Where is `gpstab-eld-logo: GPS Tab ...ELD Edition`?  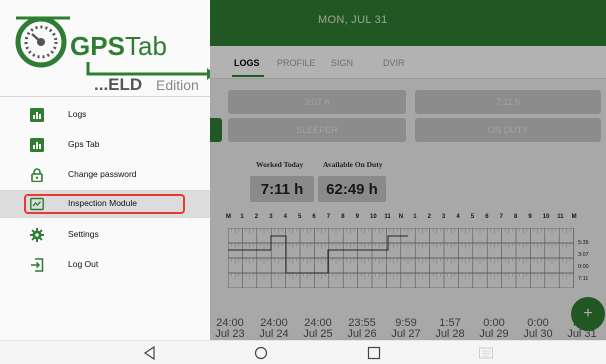
gpstab-eld-logo: GPS Tab ...ELD Edition is located at coordinates (112, 50).